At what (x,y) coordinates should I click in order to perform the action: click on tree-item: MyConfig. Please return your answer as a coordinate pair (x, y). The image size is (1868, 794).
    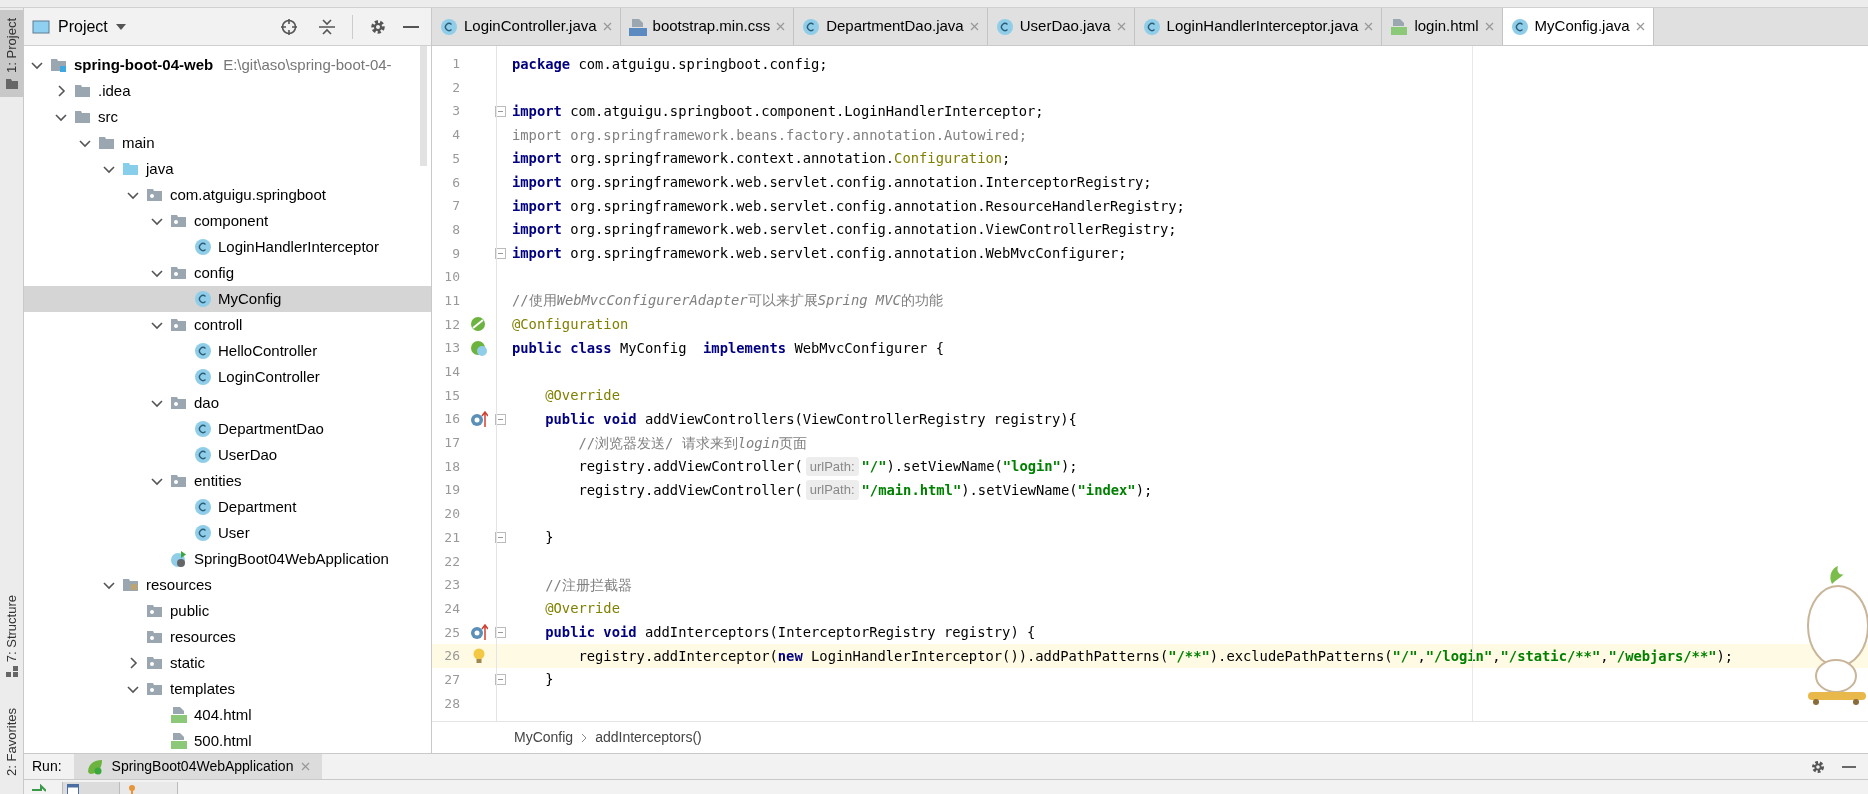
    Looking at the image, I should click on (227, 299).